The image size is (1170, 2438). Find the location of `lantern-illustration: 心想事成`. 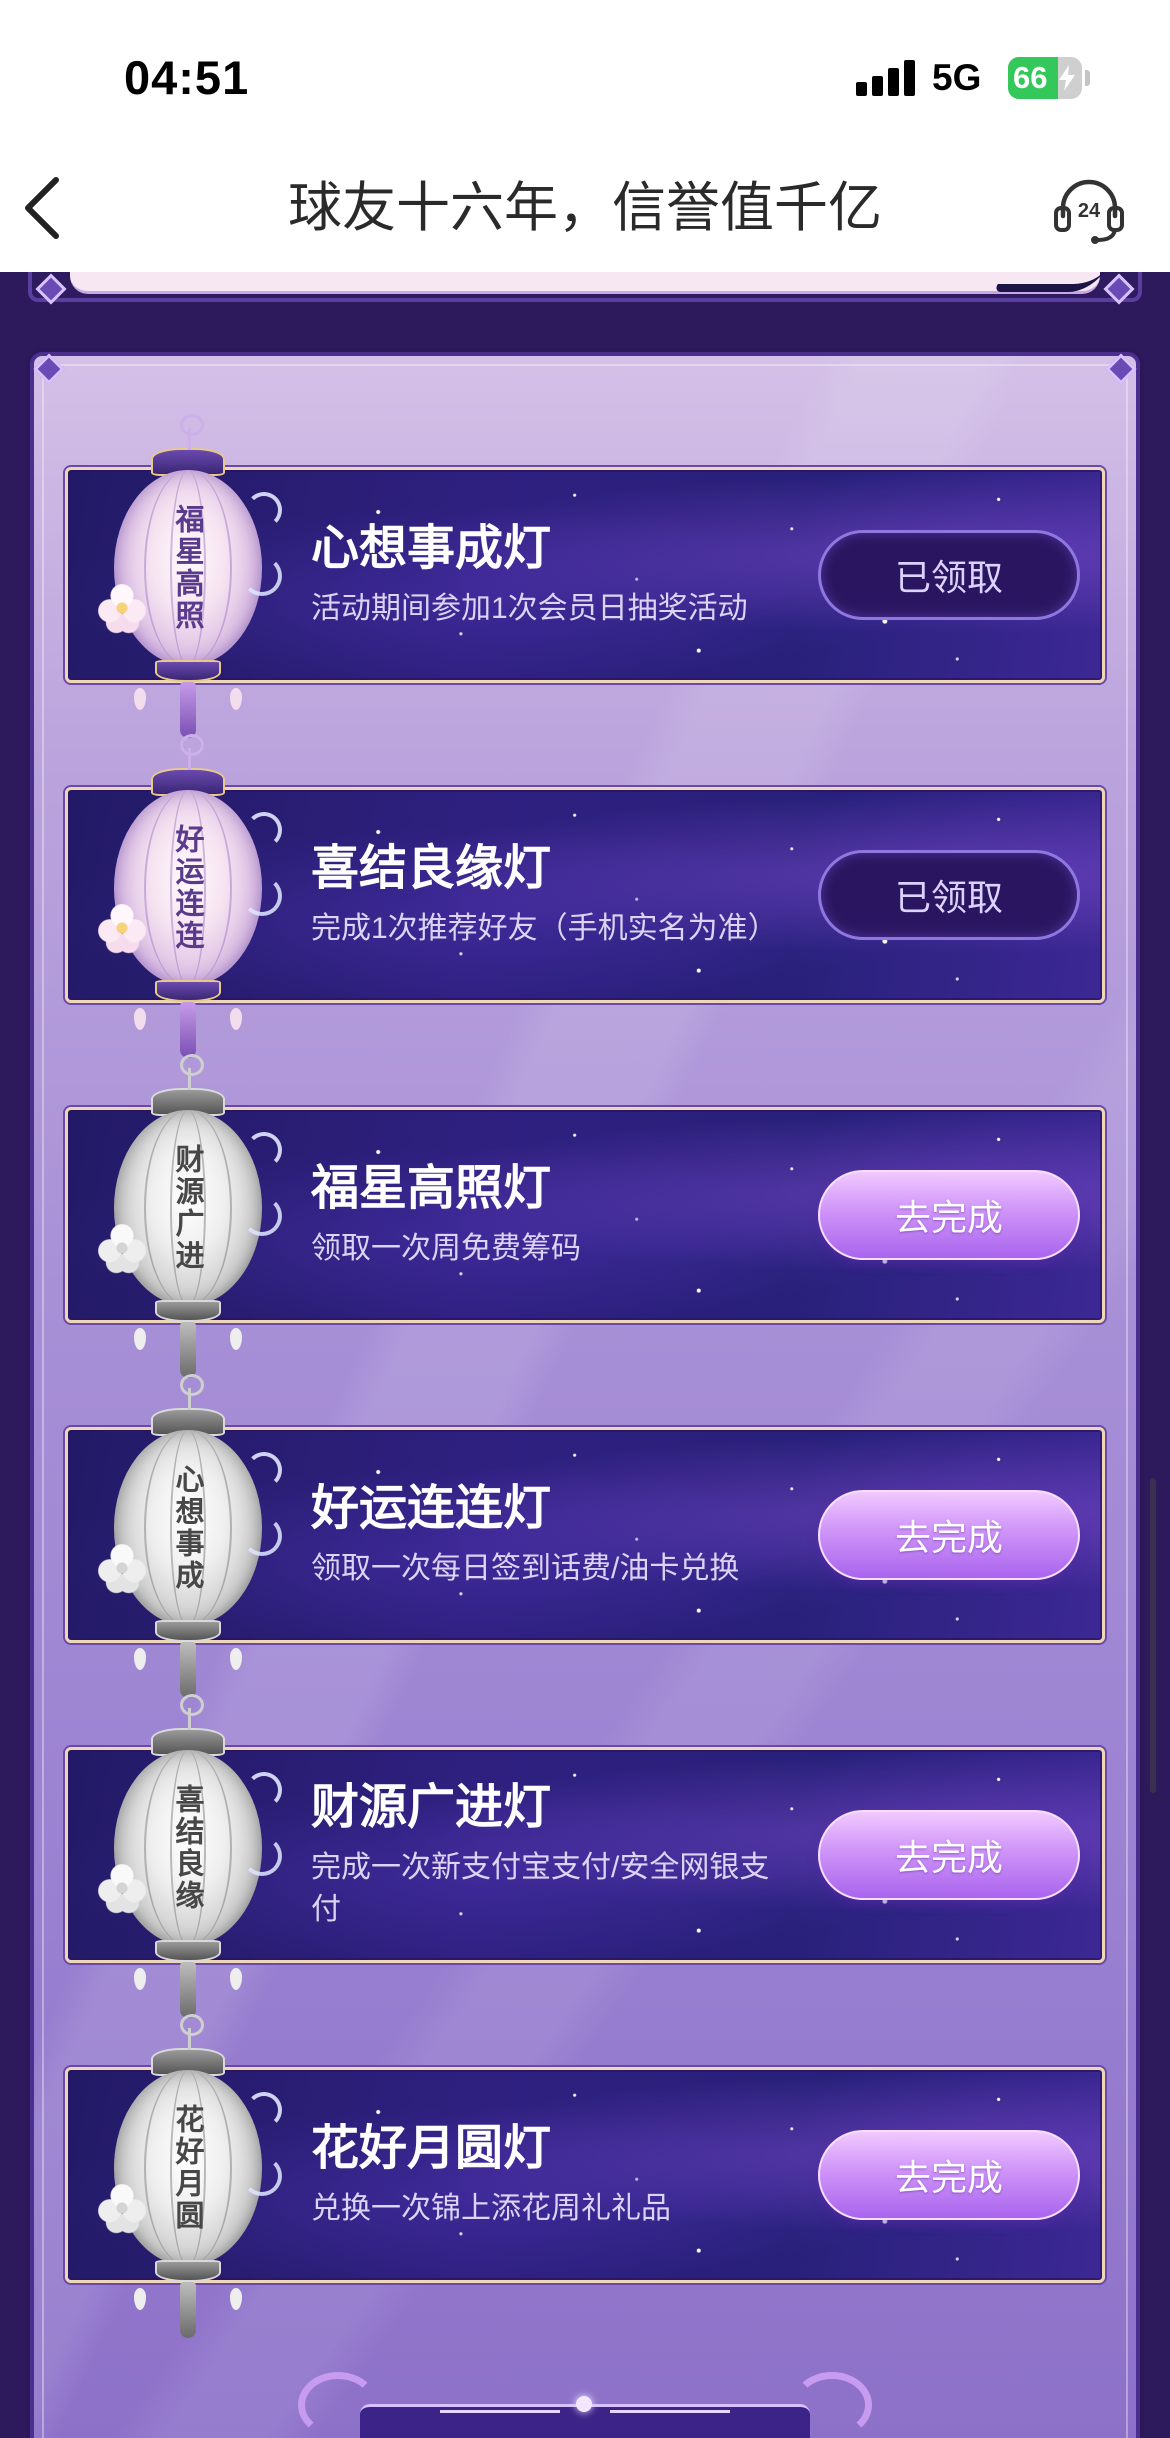

lantern-illustration: 心想事成 is located at coordinates (188, 1537).